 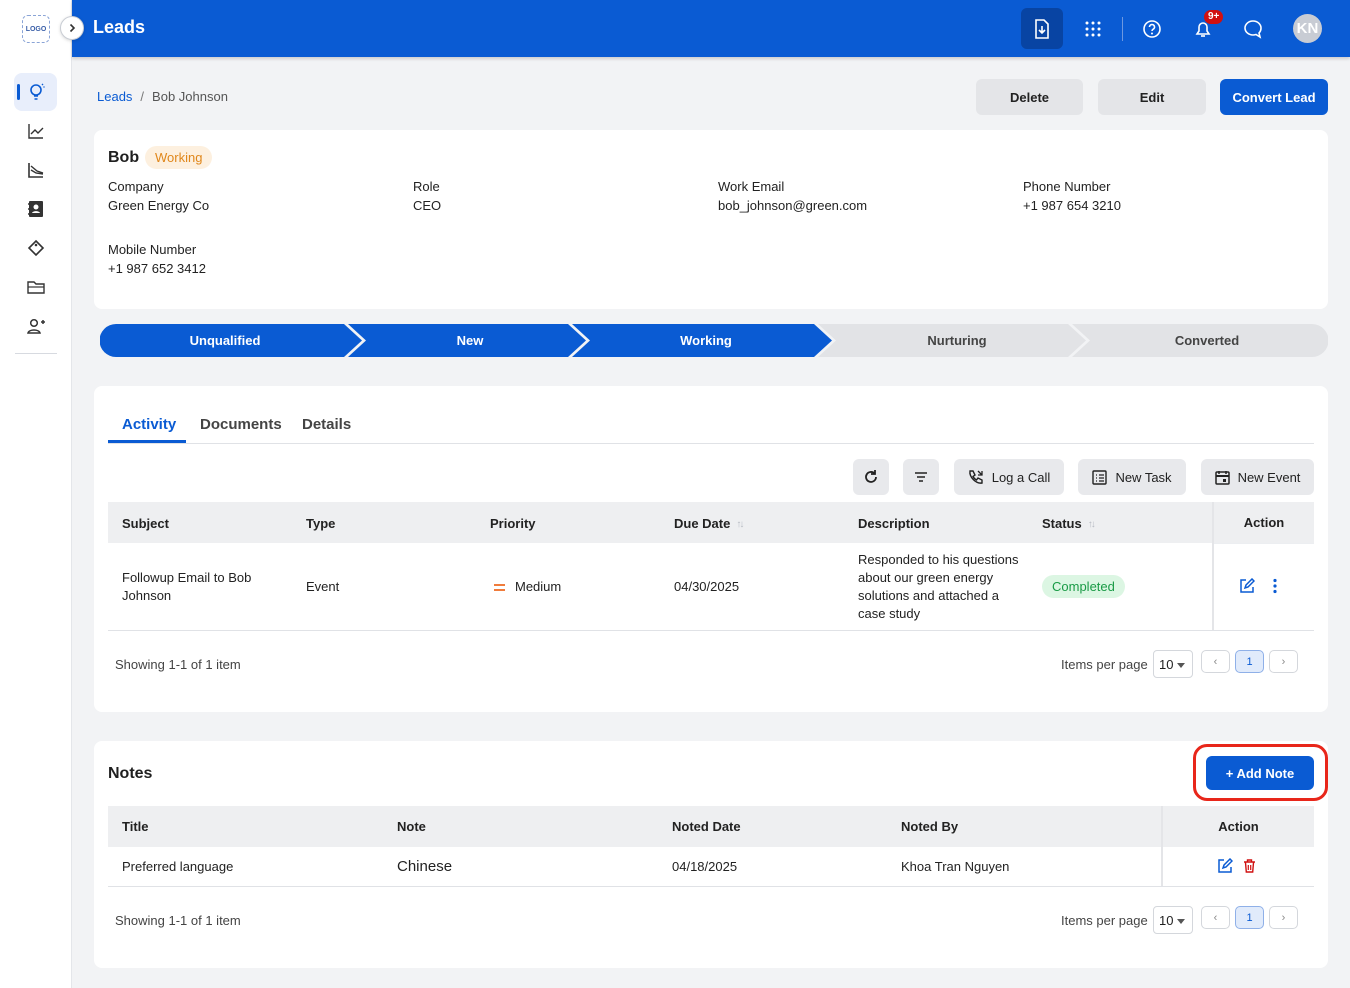 What do you see at coordinates (1029, 97) in the screenshot?
I see `delete-button: Delete` at bounding box center [1029, 97].